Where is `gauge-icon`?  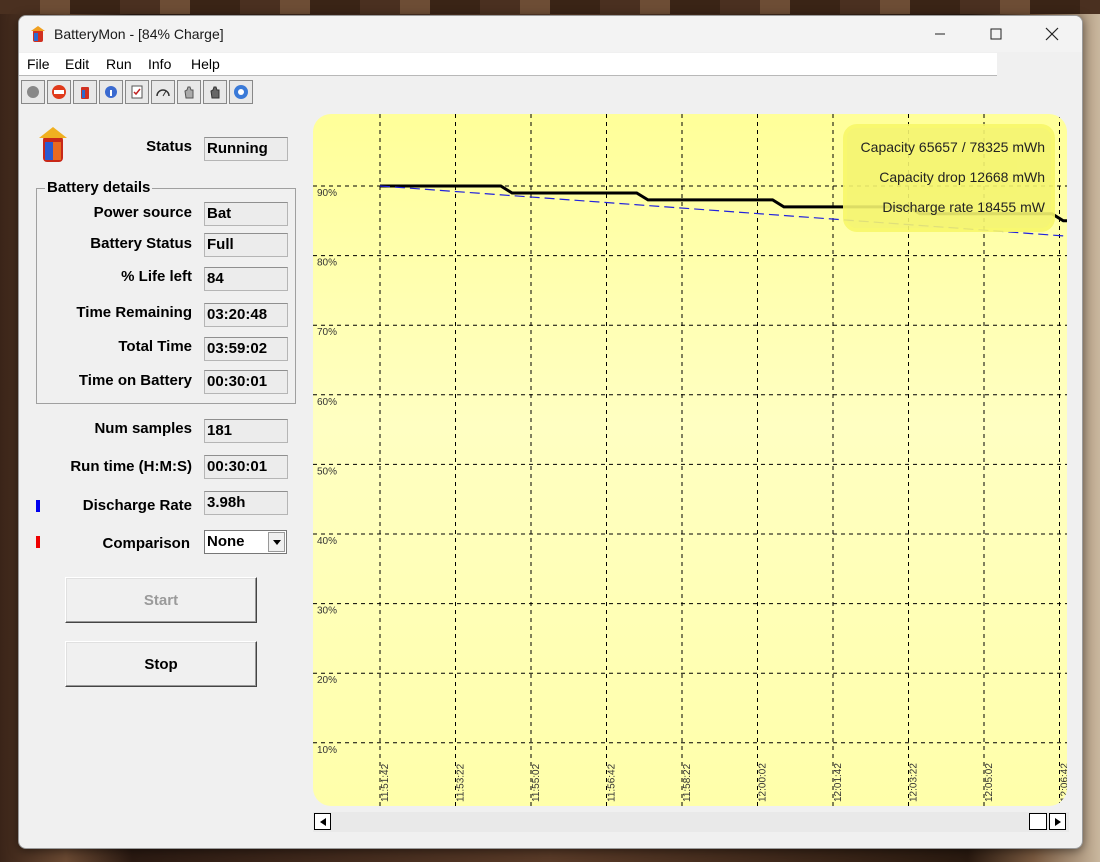
gauge-icon is located at coordinates (163, 93).